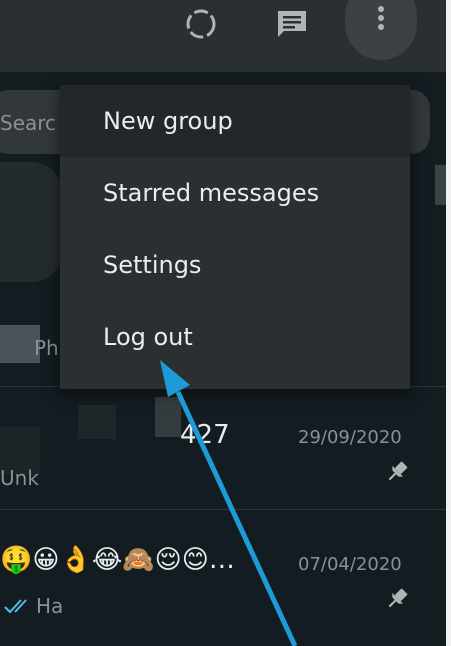 This screenshot has width=451, height=646. Describe the element at coordinates (448, 323) in the screenshot. I see `window-edge` at that location.